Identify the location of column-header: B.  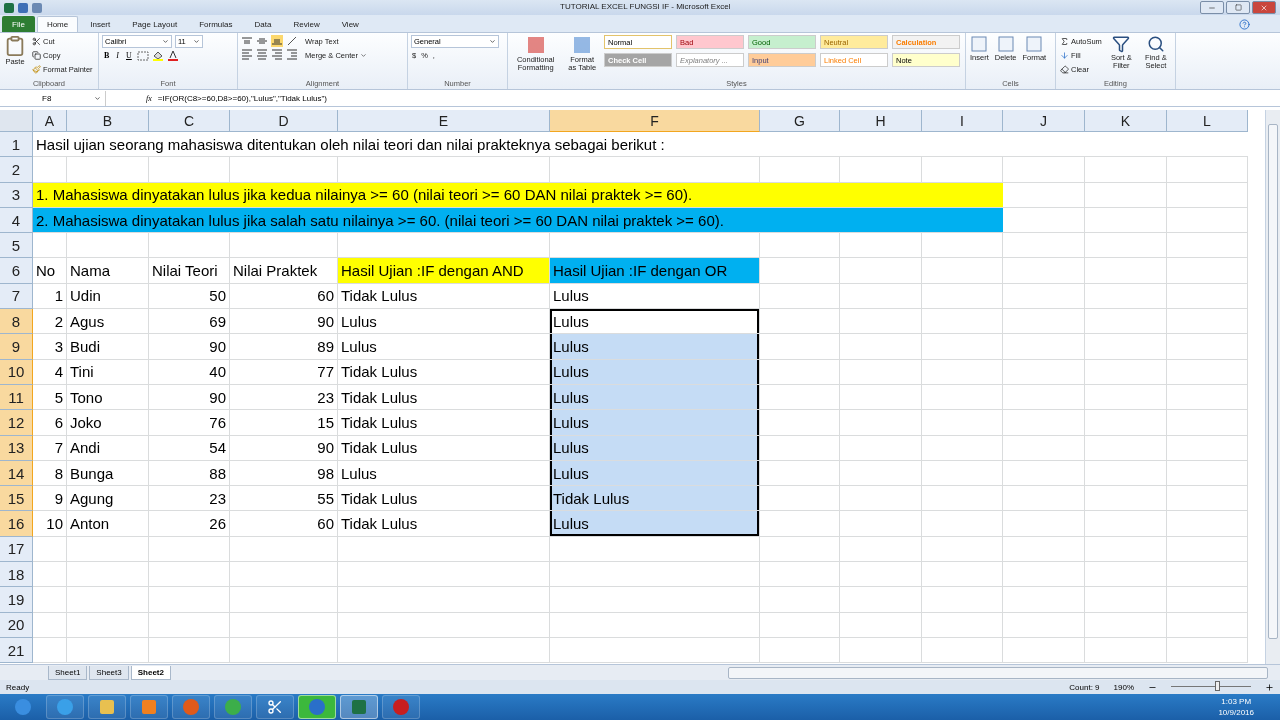
(108, 121).